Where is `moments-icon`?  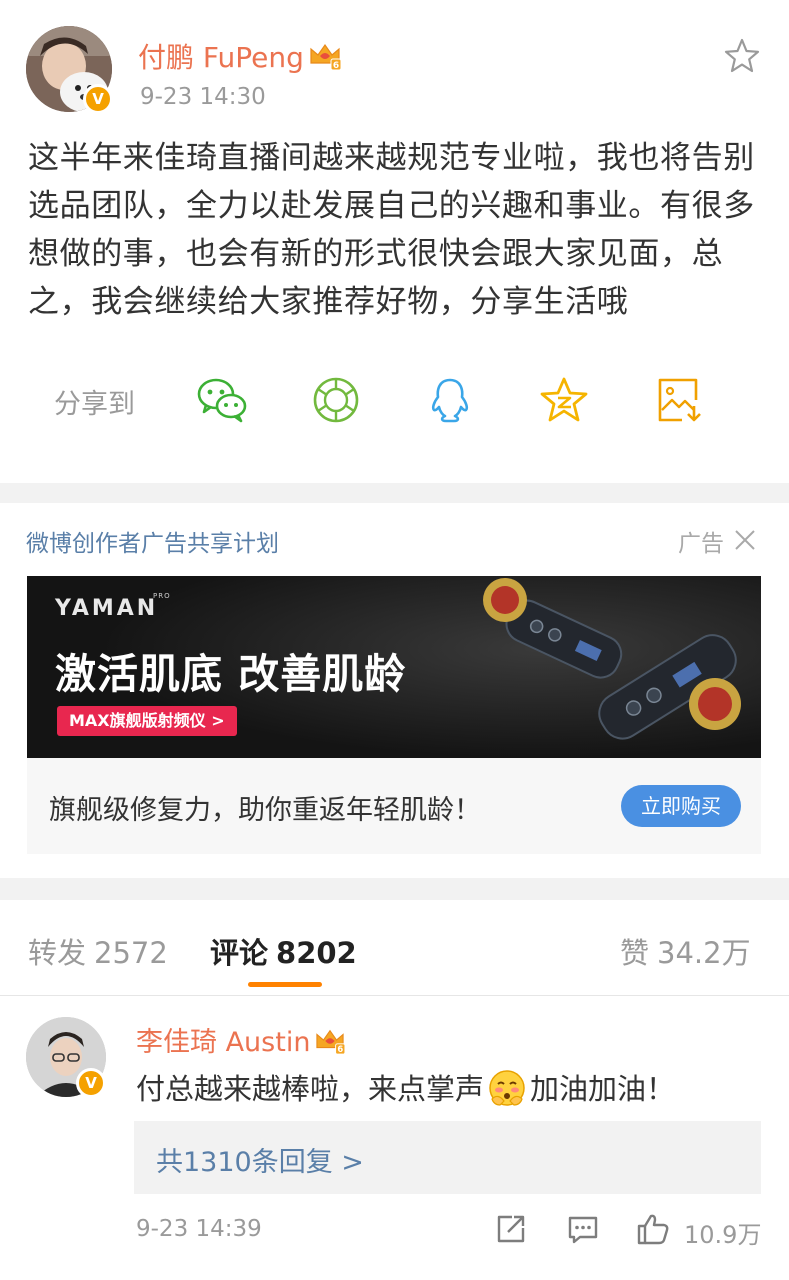 moments-icon is located at coordinates (336, 400).